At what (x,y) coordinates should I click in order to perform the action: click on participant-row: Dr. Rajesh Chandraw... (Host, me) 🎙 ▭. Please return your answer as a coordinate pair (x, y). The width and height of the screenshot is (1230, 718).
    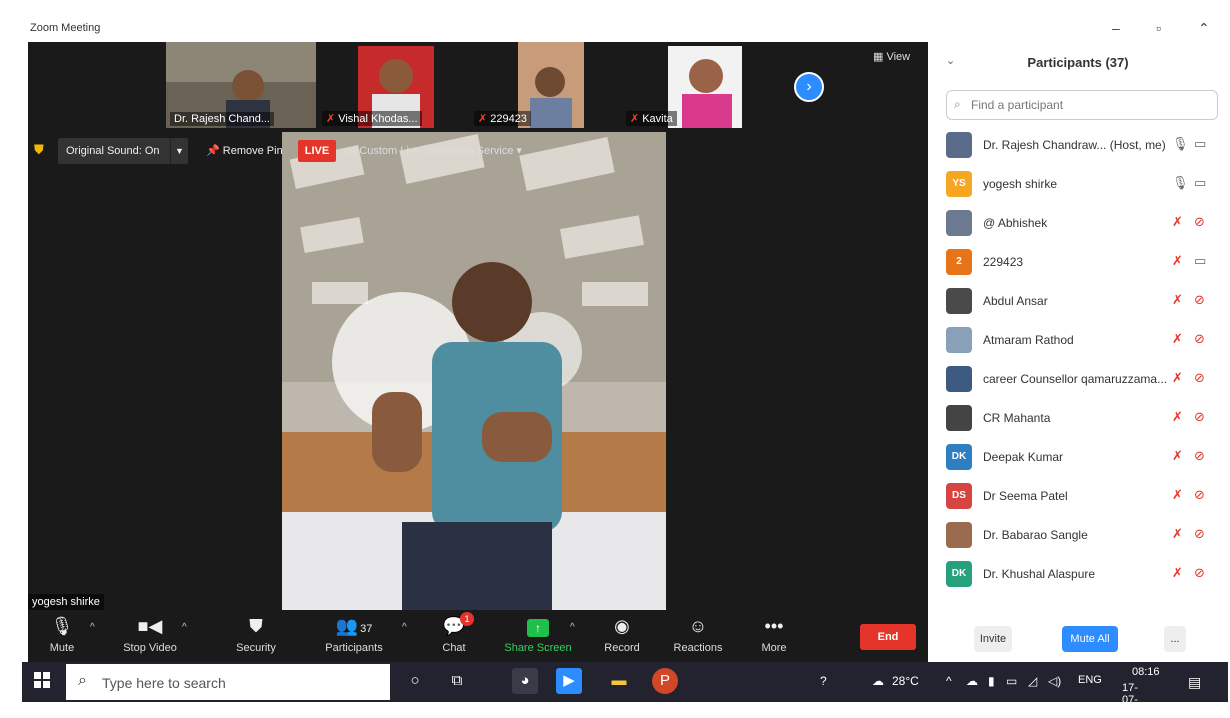
    Looking at the image, I should click on (1087, 145).